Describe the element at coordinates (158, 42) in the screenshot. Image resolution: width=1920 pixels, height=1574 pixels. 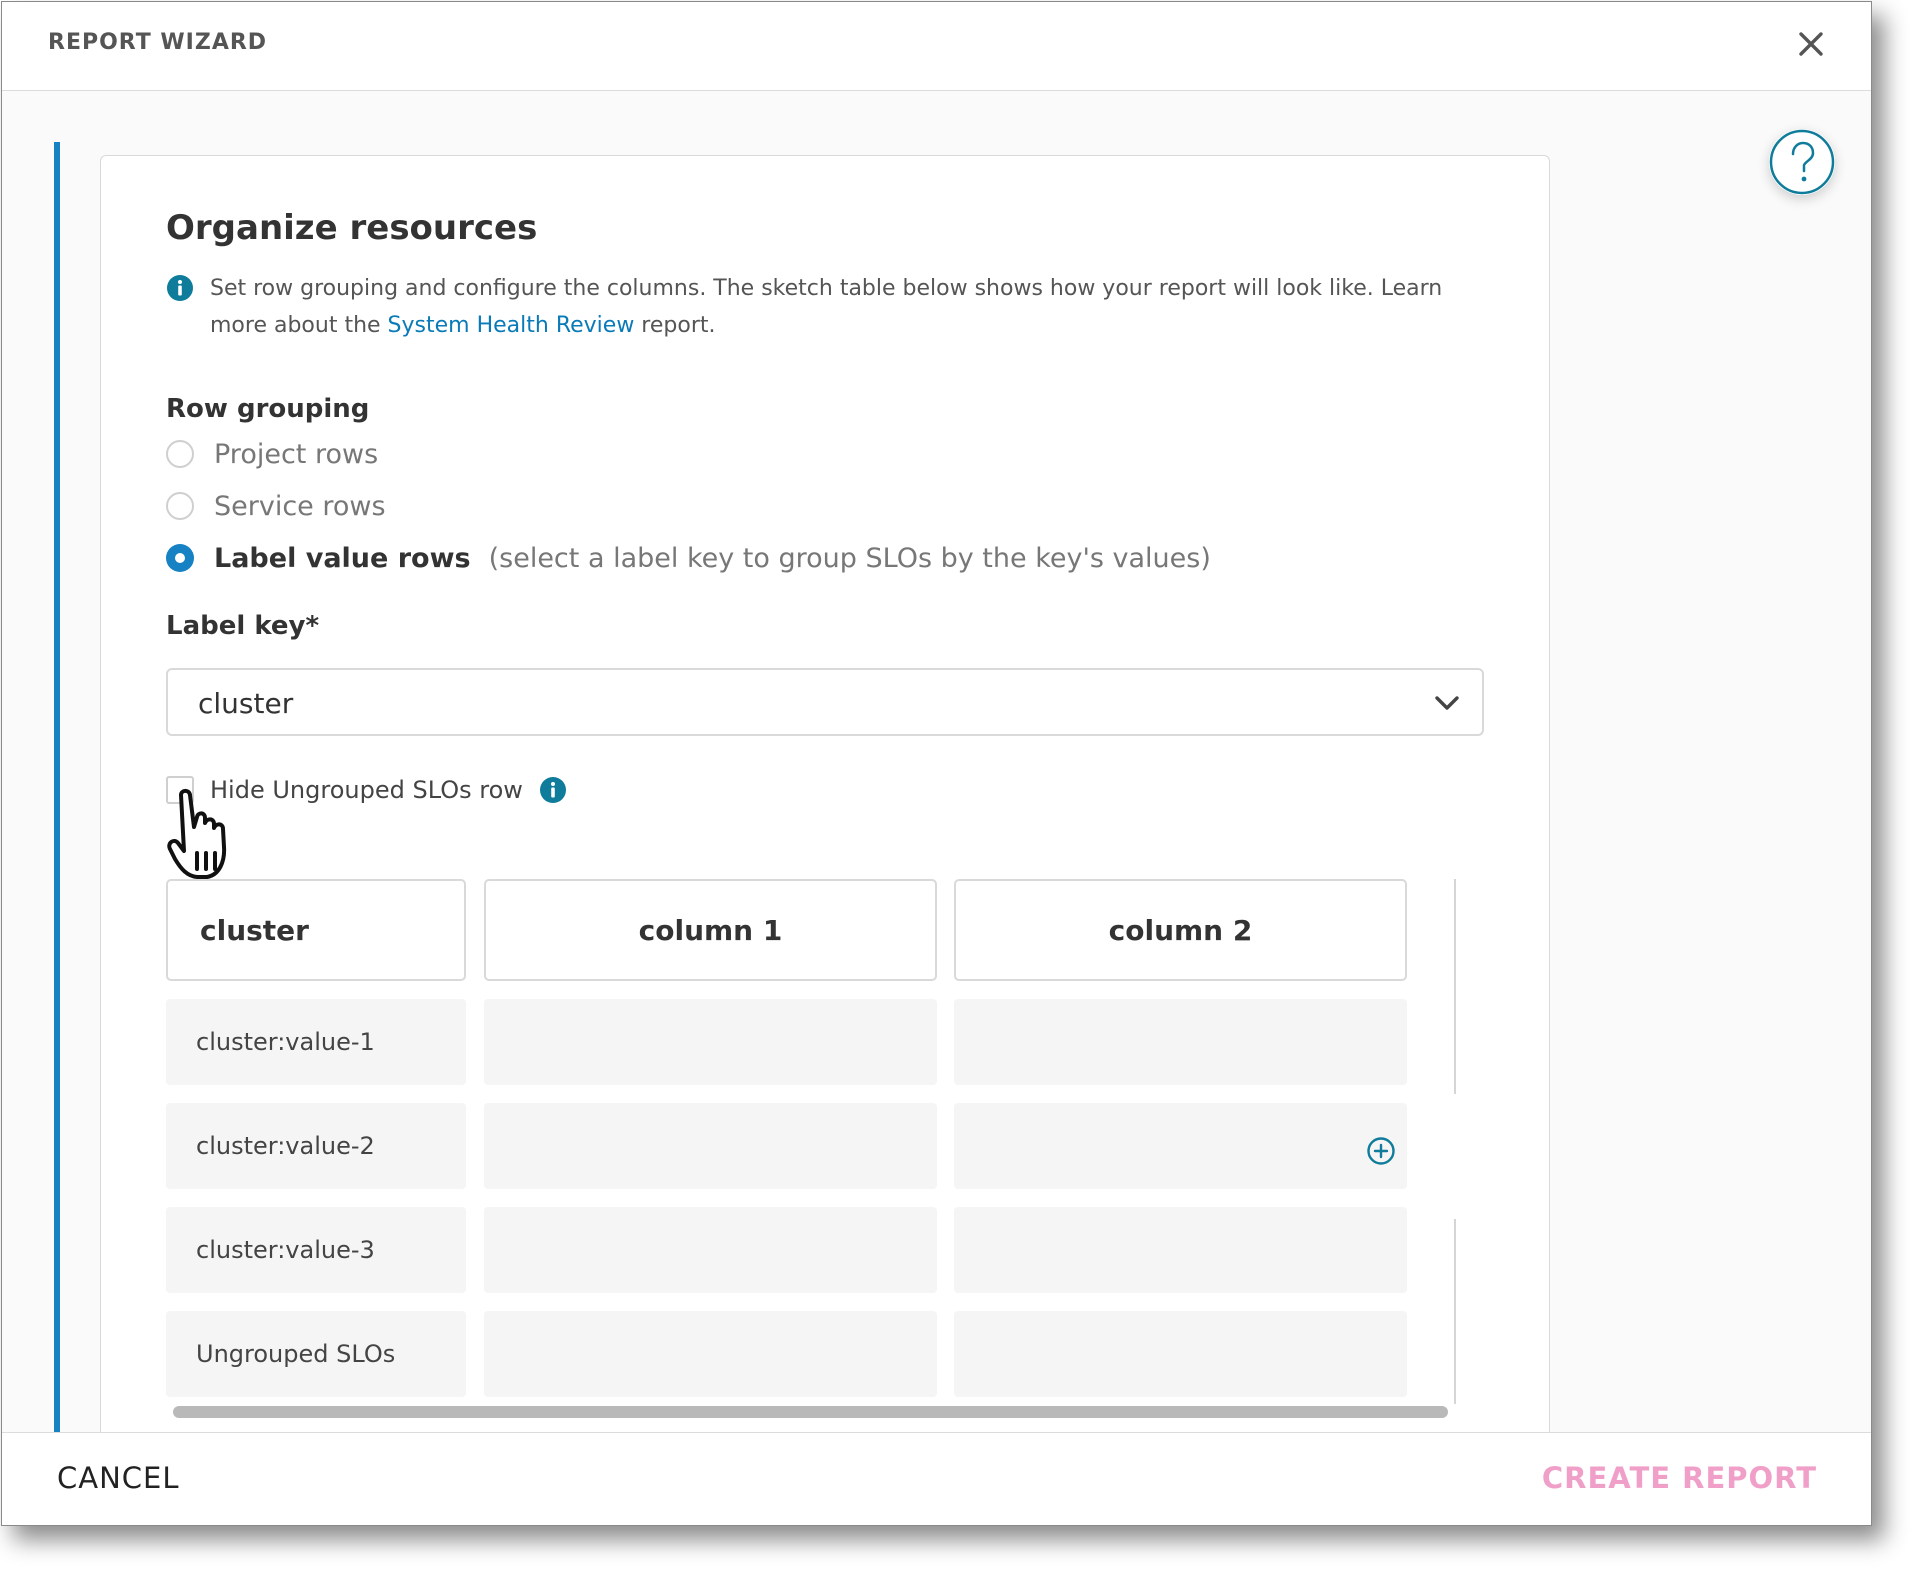
I see `dialog-title: REPORT WIZARD` at that location.